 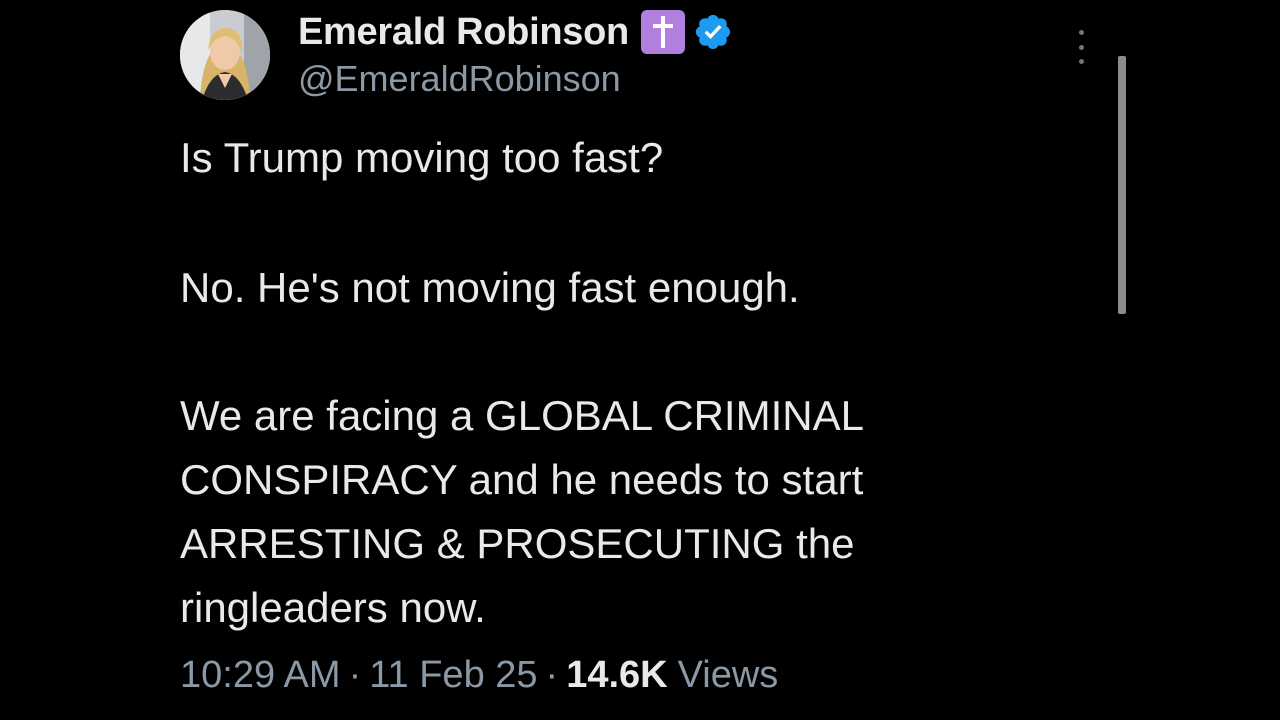 What do you see at coordinates (490, 287) in the screenshot?
I see `tweet-text-line-2: No. He's not moving fast enough.` at bounding box center [490, 287].